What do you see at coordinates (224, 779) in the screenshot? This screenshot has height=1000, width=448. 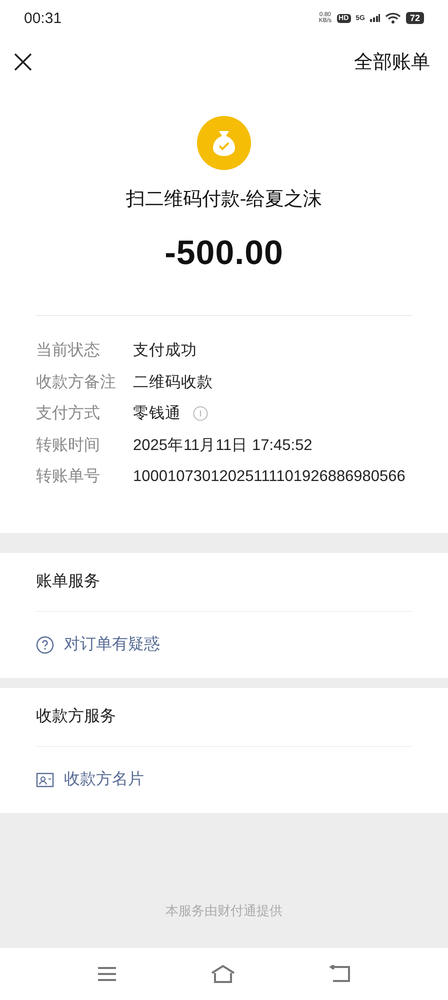 I see `service-link: 收款方名片` at bounding box center [224, 779].